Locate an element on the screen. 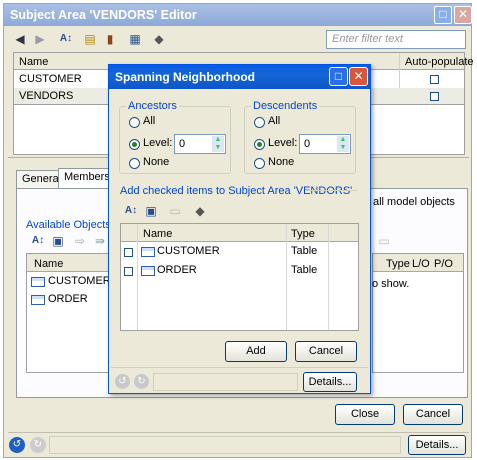 This screenshot has height=460, width=477. status-bar is located at coordinates (225, 445).